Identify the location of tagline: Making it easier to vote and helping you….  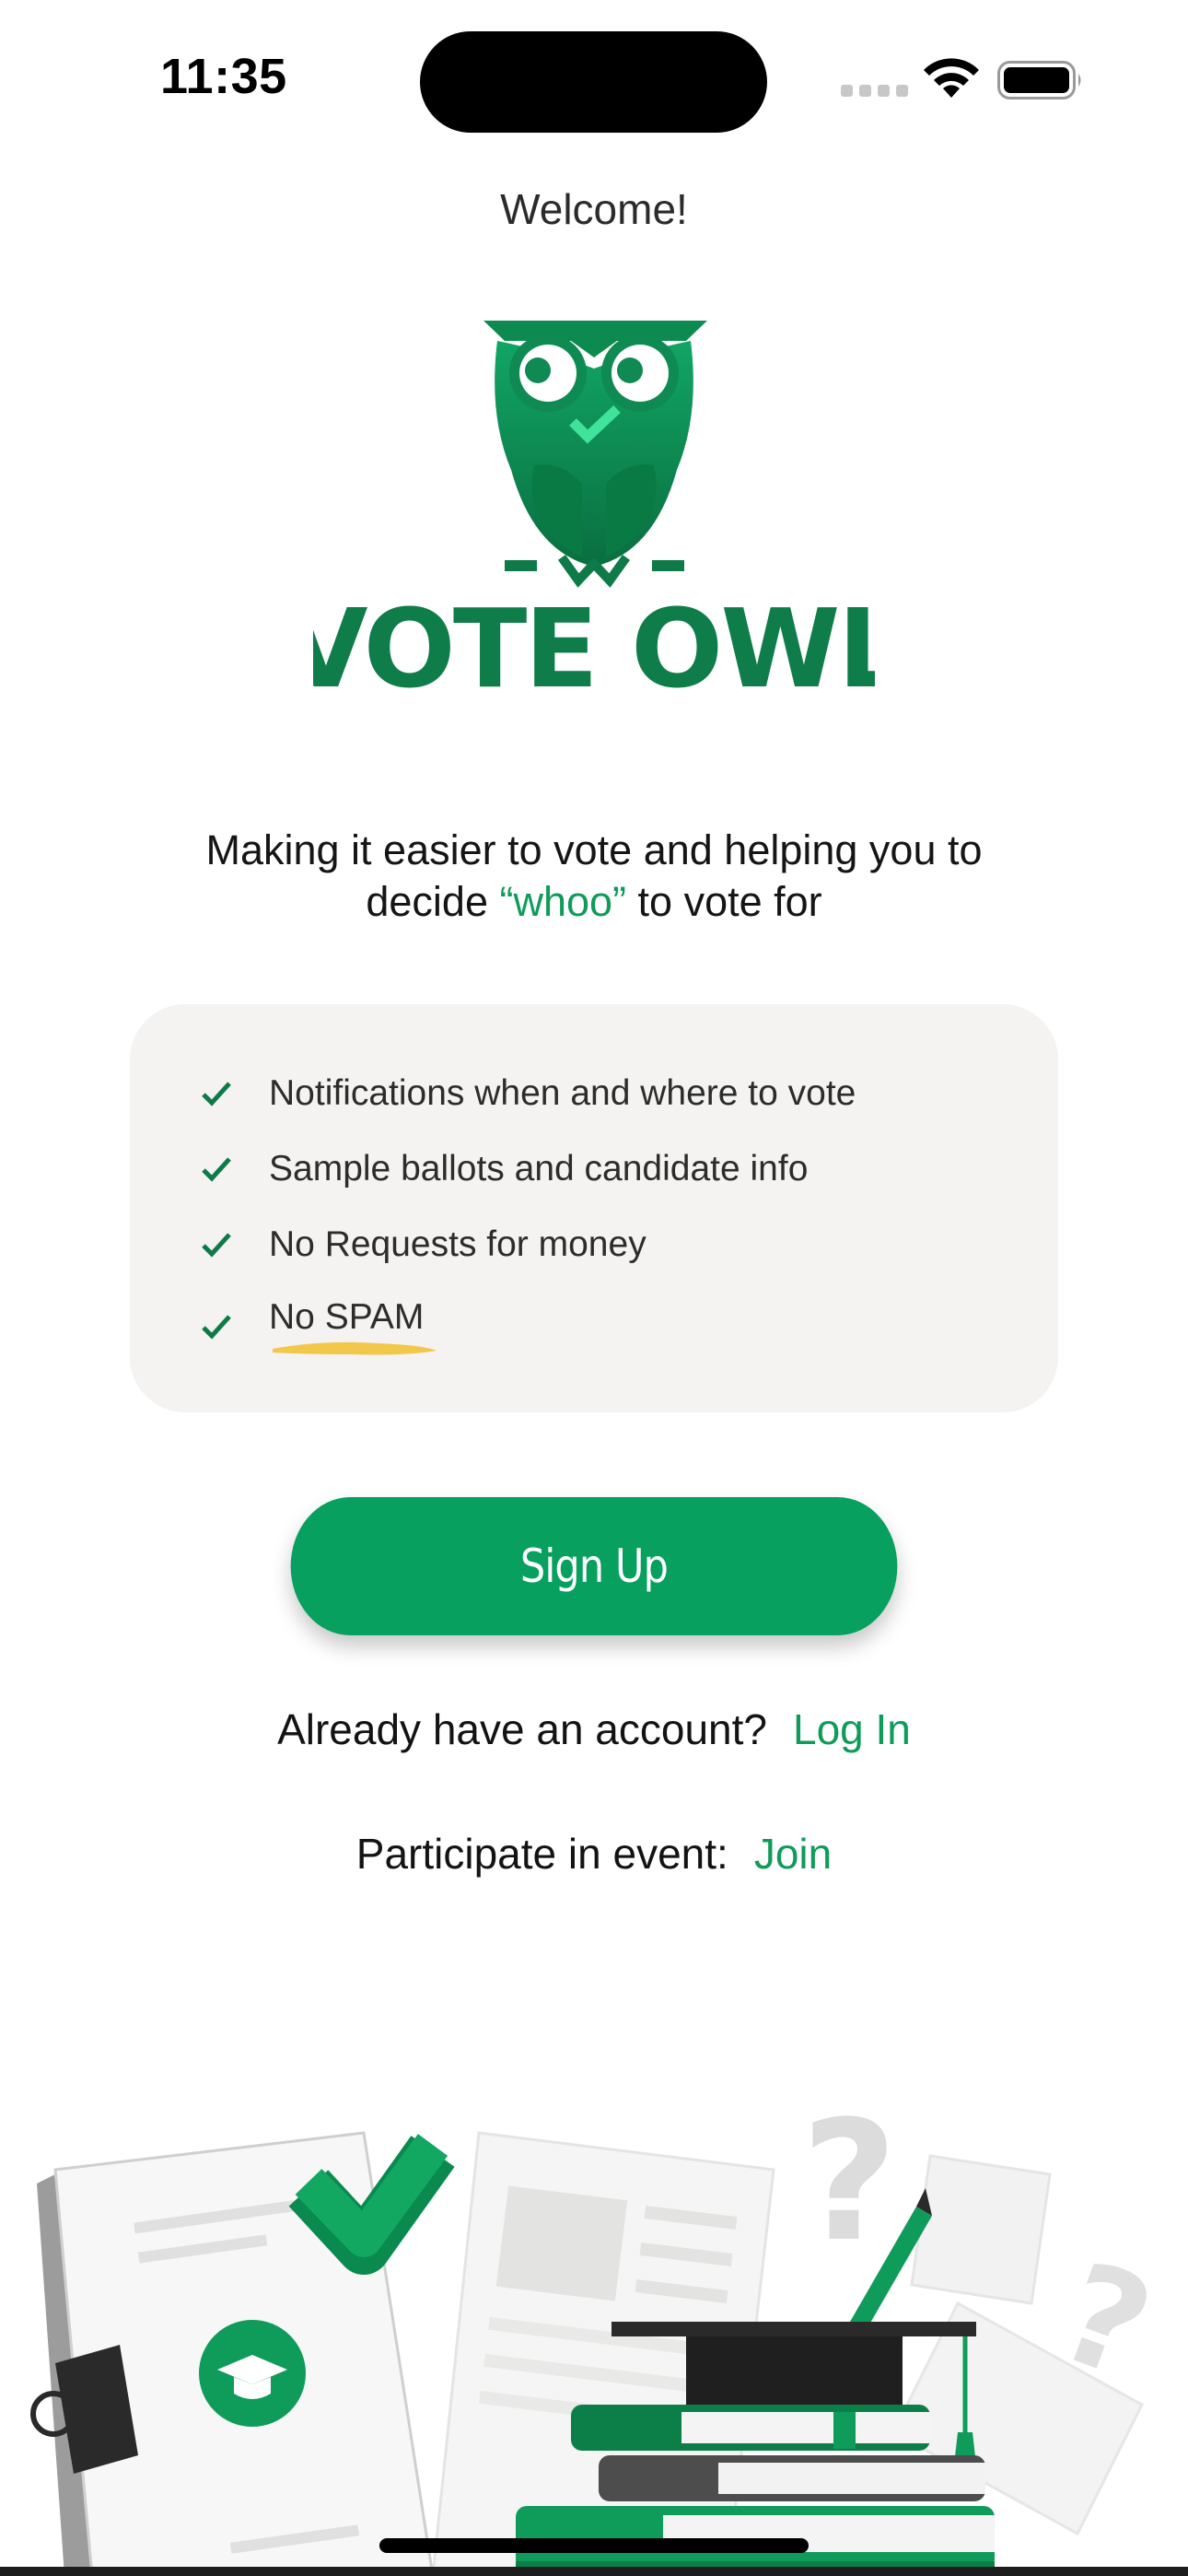
(594, 876).